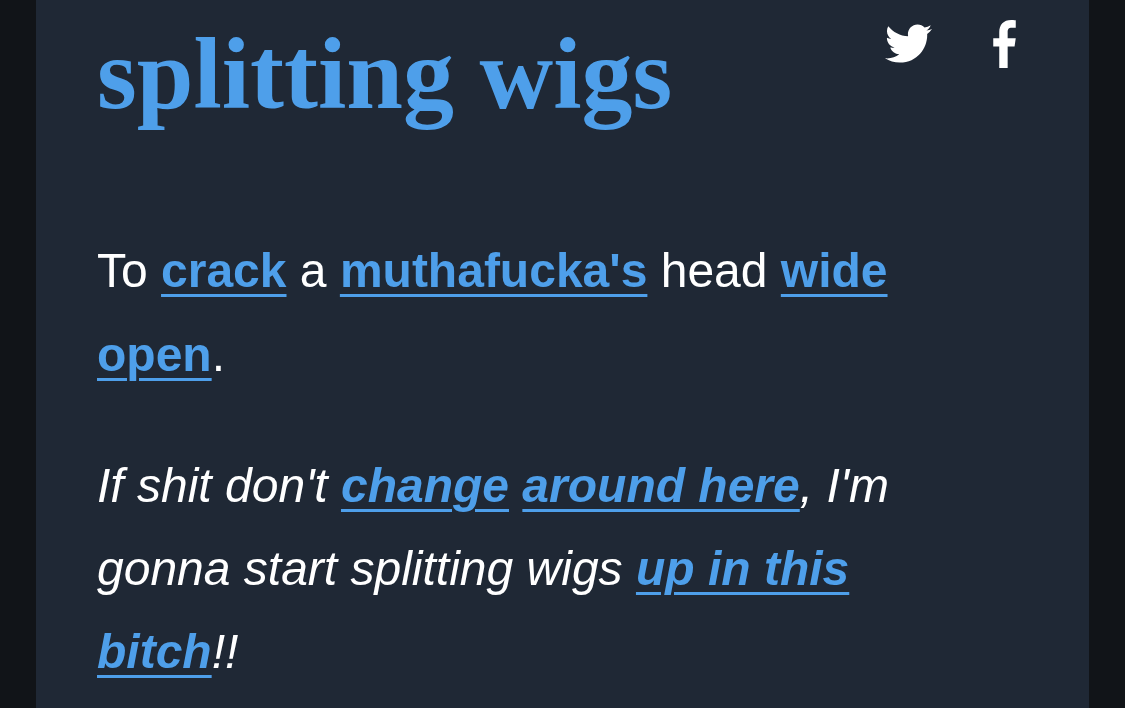  Describe the element at coordinates (154, 652) in the screenshot. I see `word-link: bitch` at that location.